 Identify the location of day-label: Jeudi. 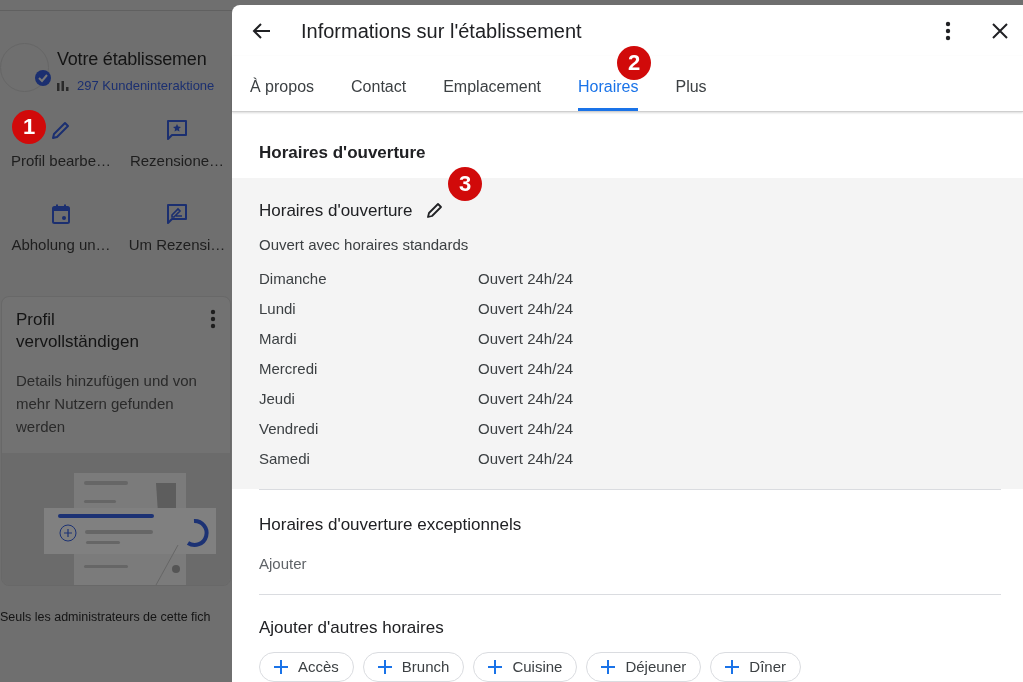
(277, 399).